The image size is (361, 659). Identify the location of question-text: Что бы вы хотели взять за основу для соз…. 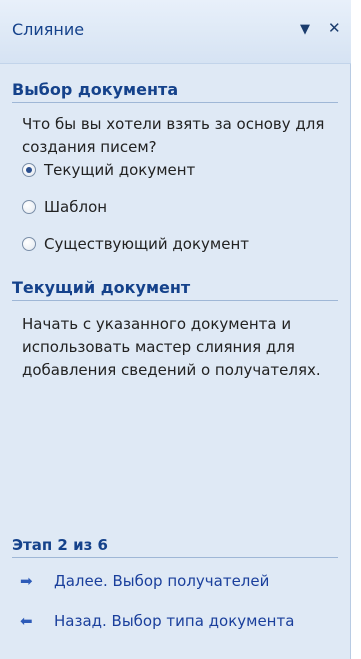
(173, 135).